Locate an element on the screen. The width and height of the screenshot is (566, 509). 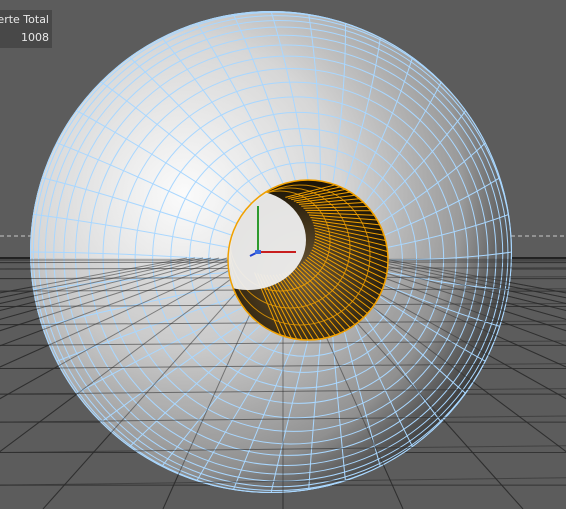
selection-total-value: 1008 is located at coordinates (35, 37).